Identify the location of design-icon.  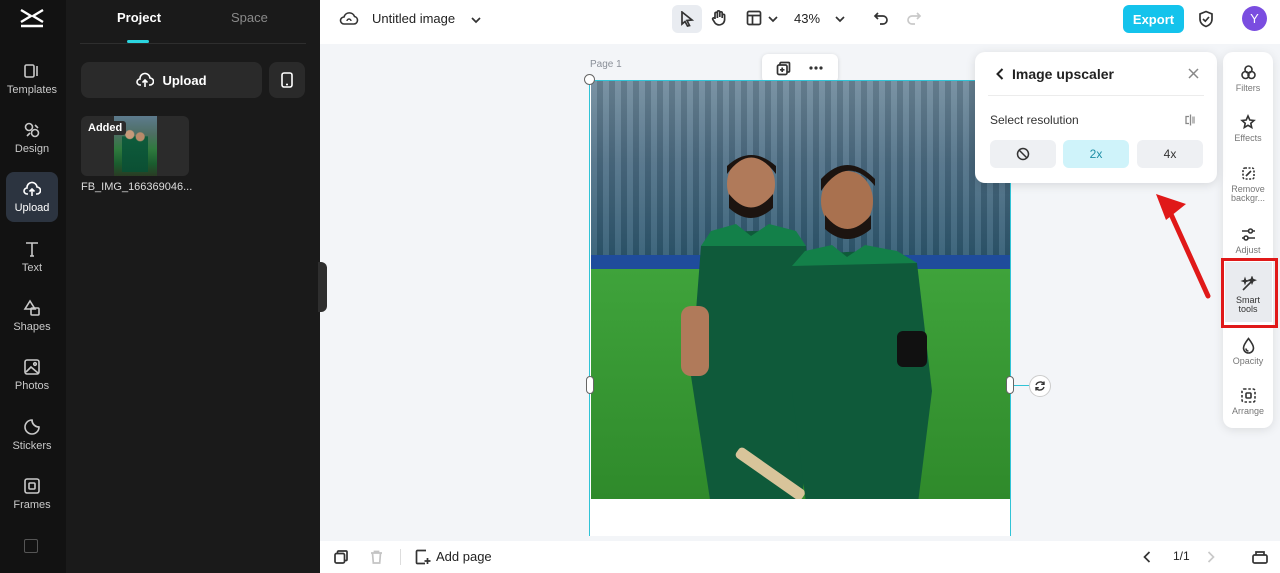
(32, 130).